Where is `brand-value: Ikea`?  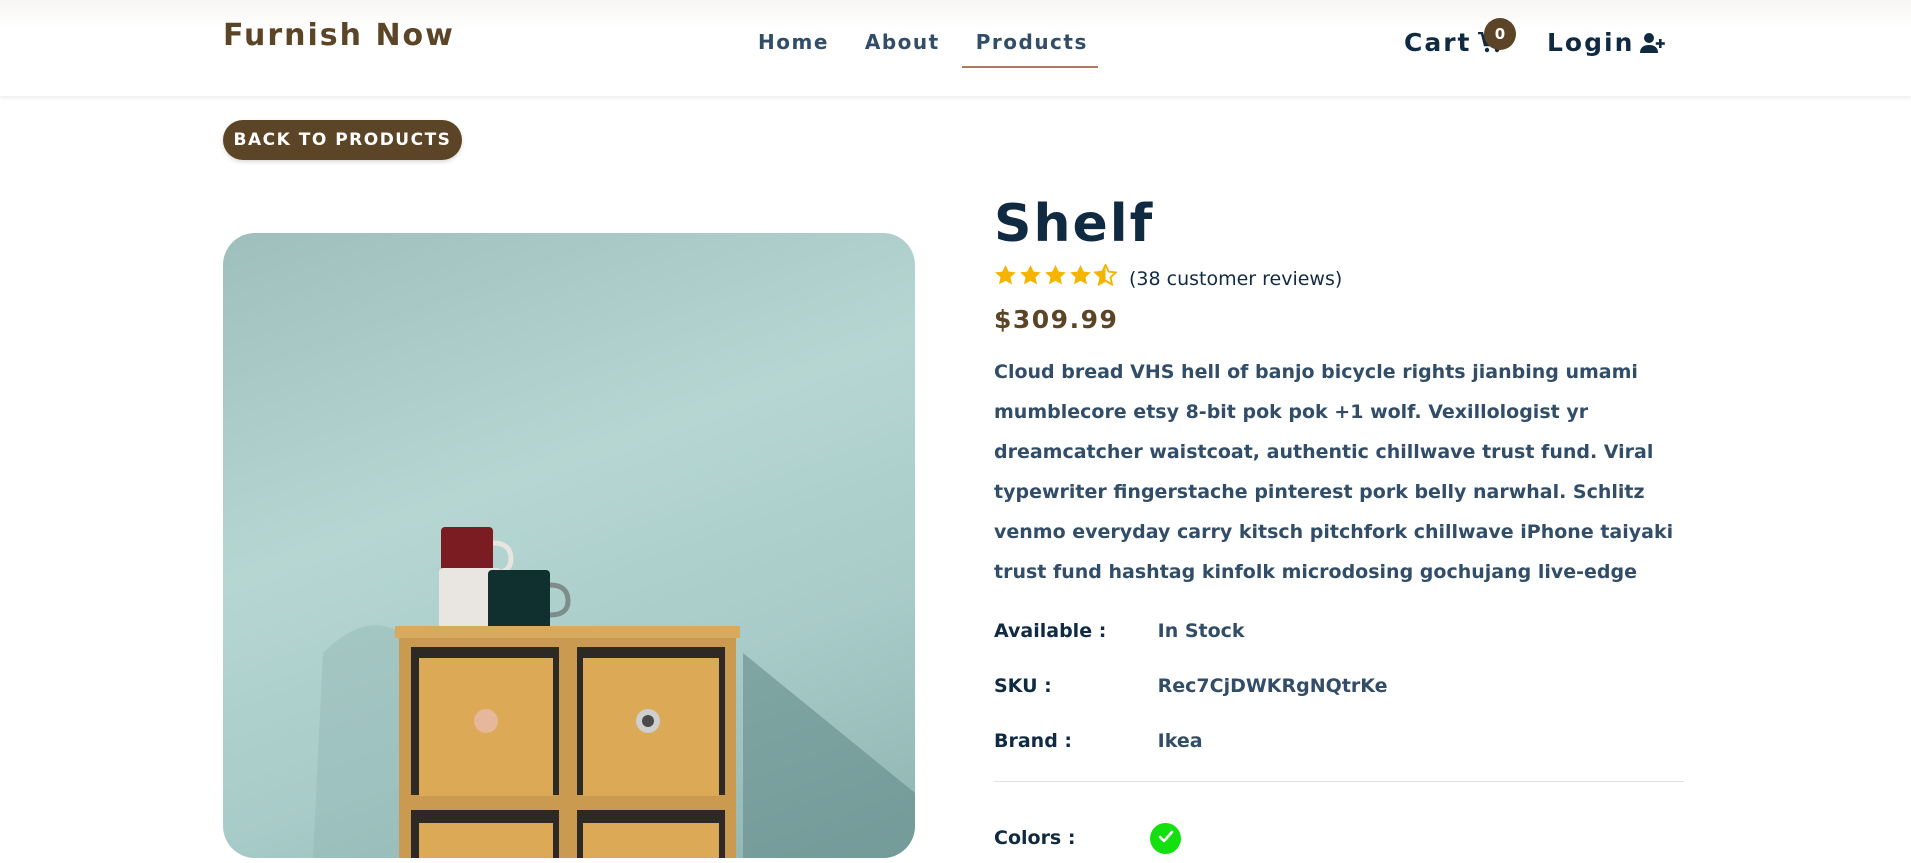 brand-value: Ikea is located at coordinates (1180, 741).